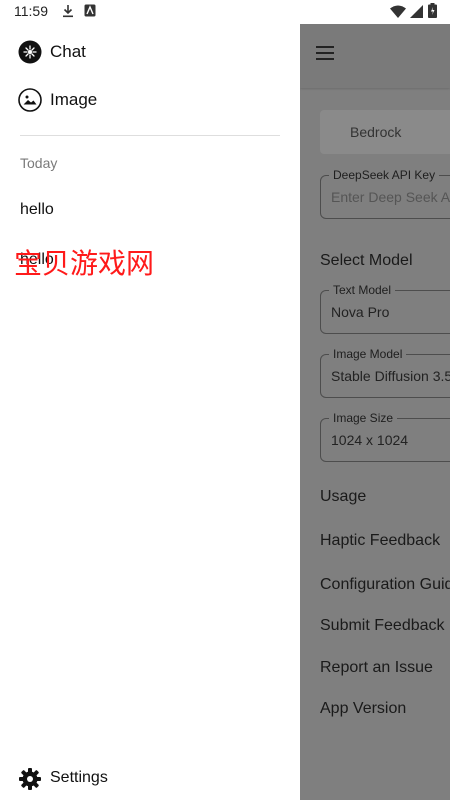 The width and height of the screenshot is (450, 800). I want to click on select-model-heading: Select Model, so click(366, 260).